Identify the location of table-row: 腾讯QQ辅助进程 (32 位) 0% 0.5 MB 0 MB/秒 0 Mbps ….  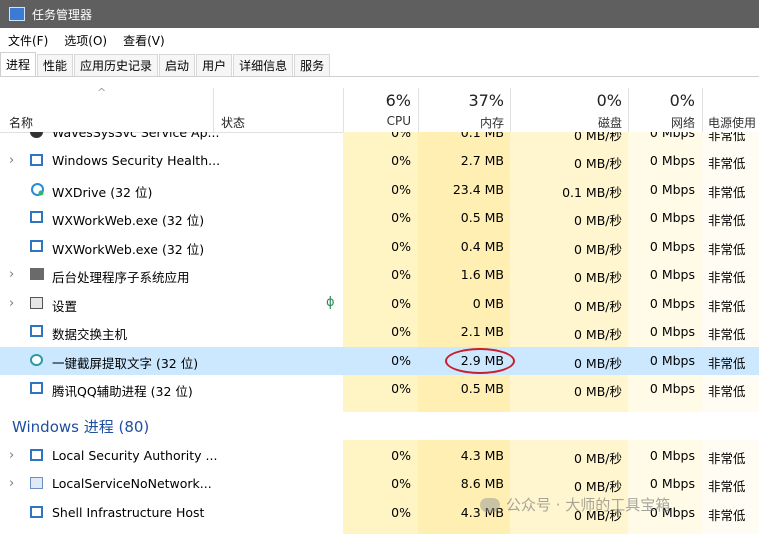
(379, 389).